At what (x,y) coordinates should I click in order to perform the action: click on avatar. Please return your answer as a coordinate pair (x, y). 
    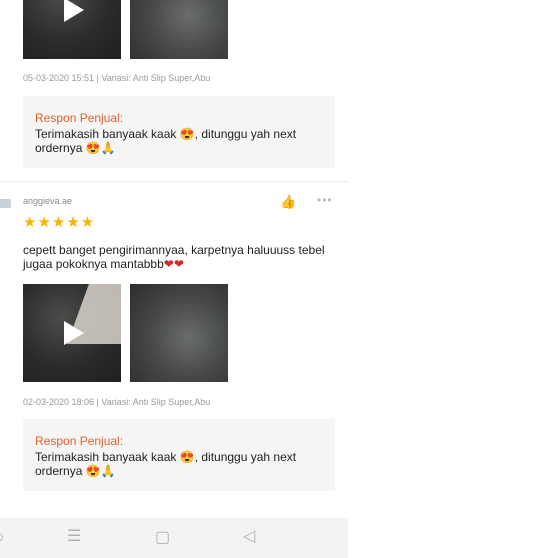
    Looking at the image, I should click on (5, 203).